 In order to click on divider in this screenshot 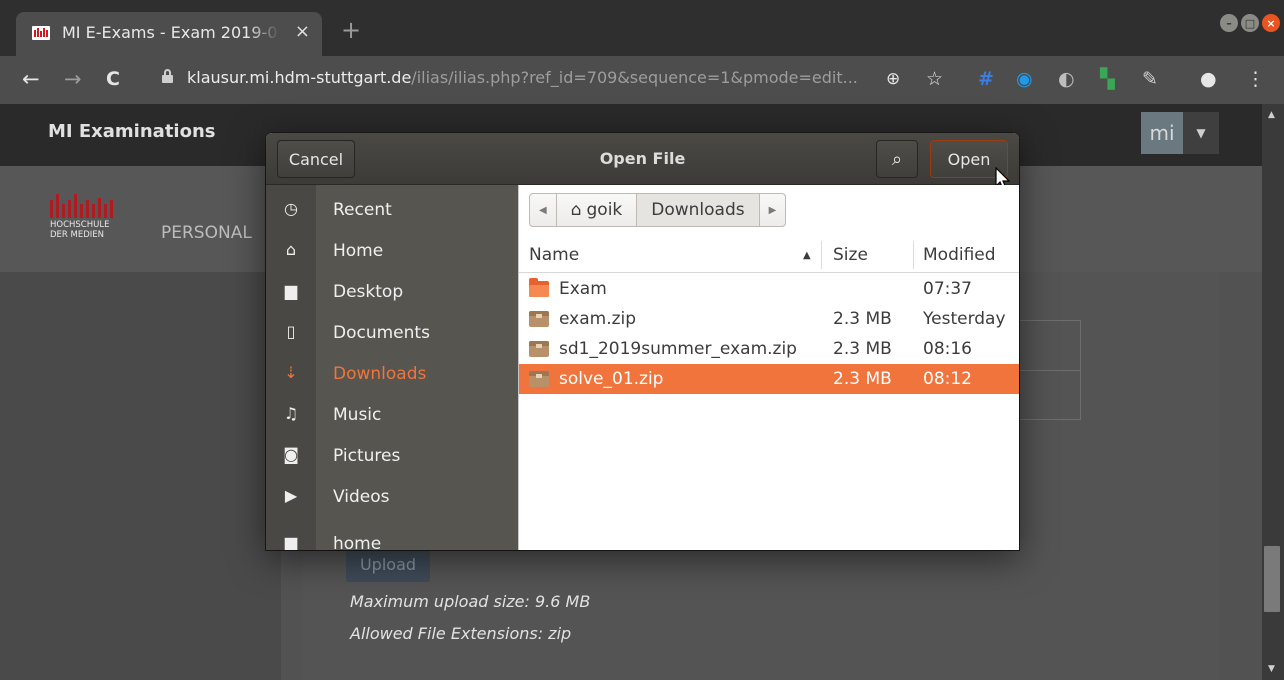, I will do `click(1050, 370)`.